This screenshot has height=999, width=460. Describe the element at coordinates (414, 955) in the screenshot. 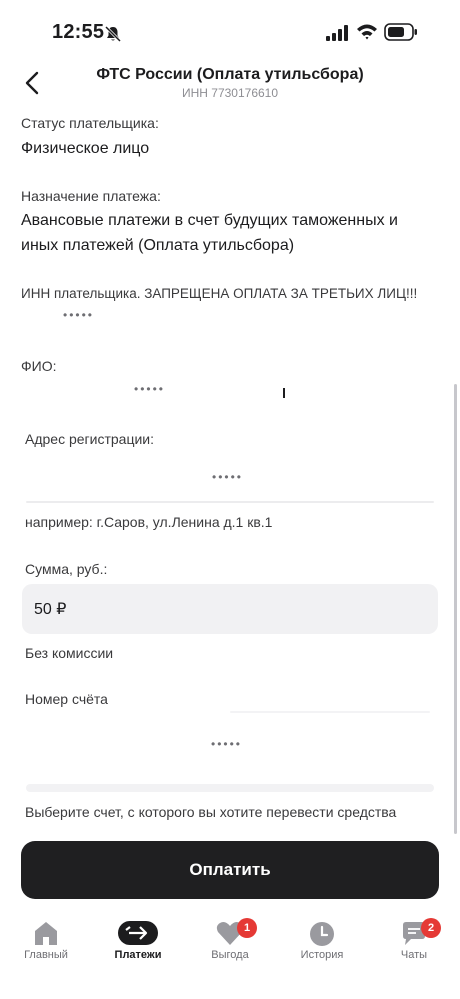

I see `tab-chats-label: Чаты` at that location.